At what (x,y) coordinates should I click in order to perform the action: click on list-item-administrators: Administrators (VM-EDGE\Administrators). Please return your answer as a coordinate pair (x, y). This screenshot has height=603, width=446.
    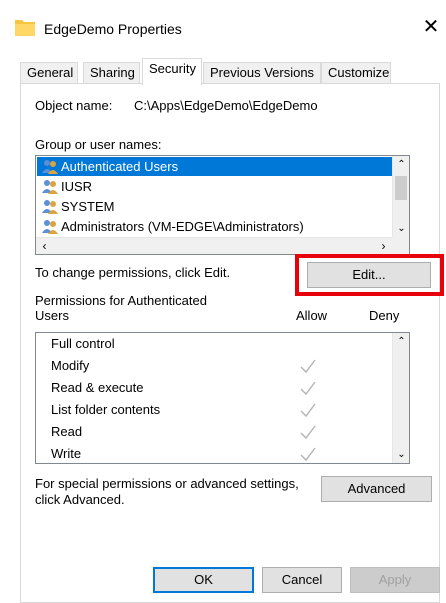
    Looking at the image, I should click on (170, 225).